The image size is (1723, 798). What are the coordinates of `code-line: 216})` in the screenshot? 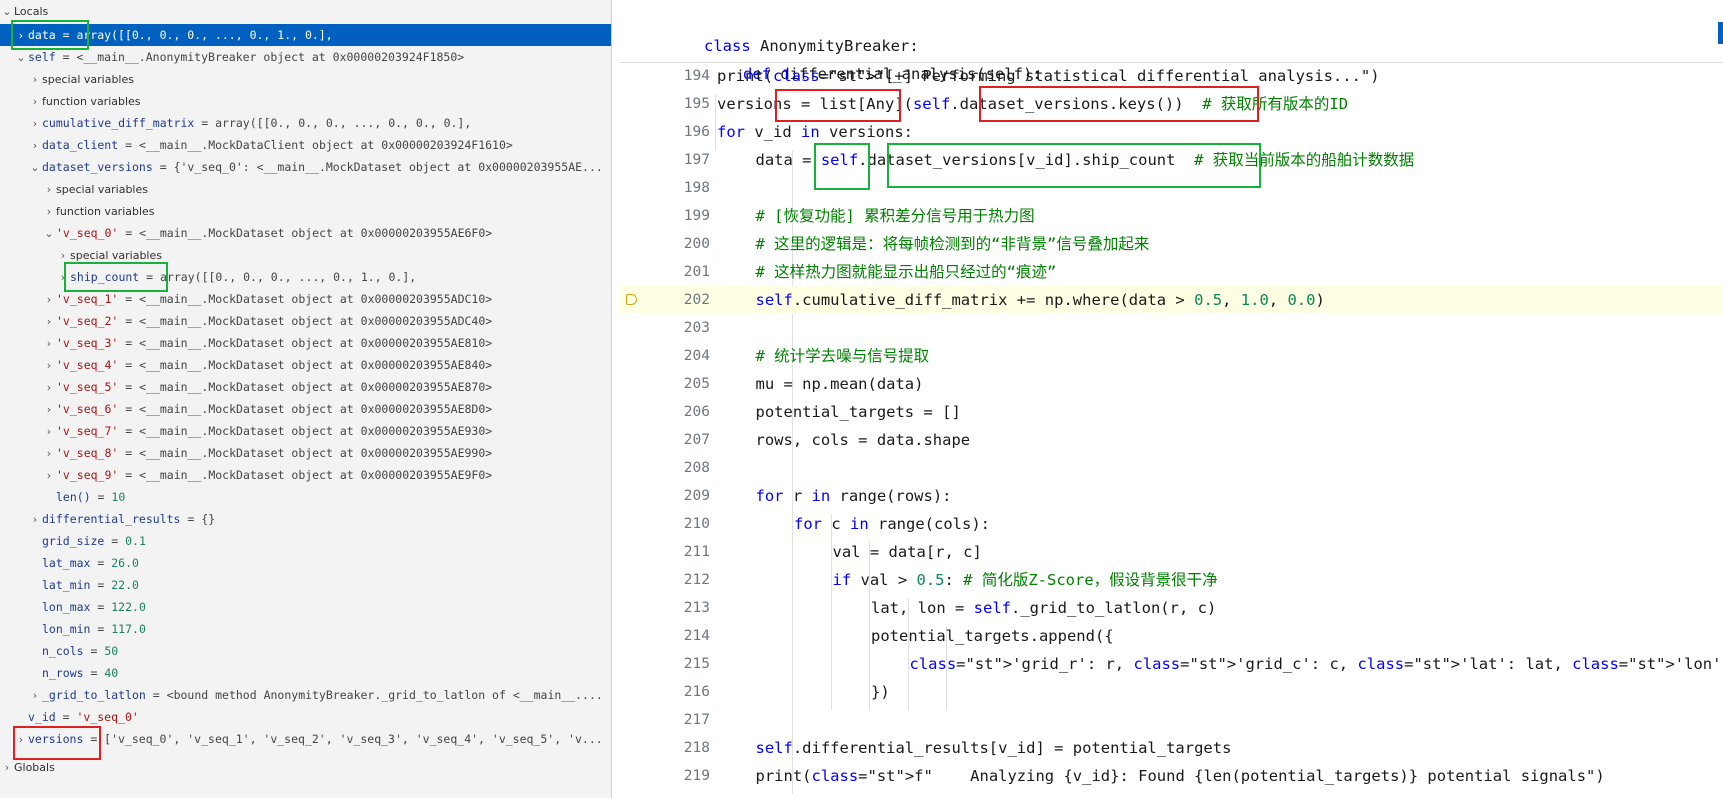 It's located at (1171, 692).